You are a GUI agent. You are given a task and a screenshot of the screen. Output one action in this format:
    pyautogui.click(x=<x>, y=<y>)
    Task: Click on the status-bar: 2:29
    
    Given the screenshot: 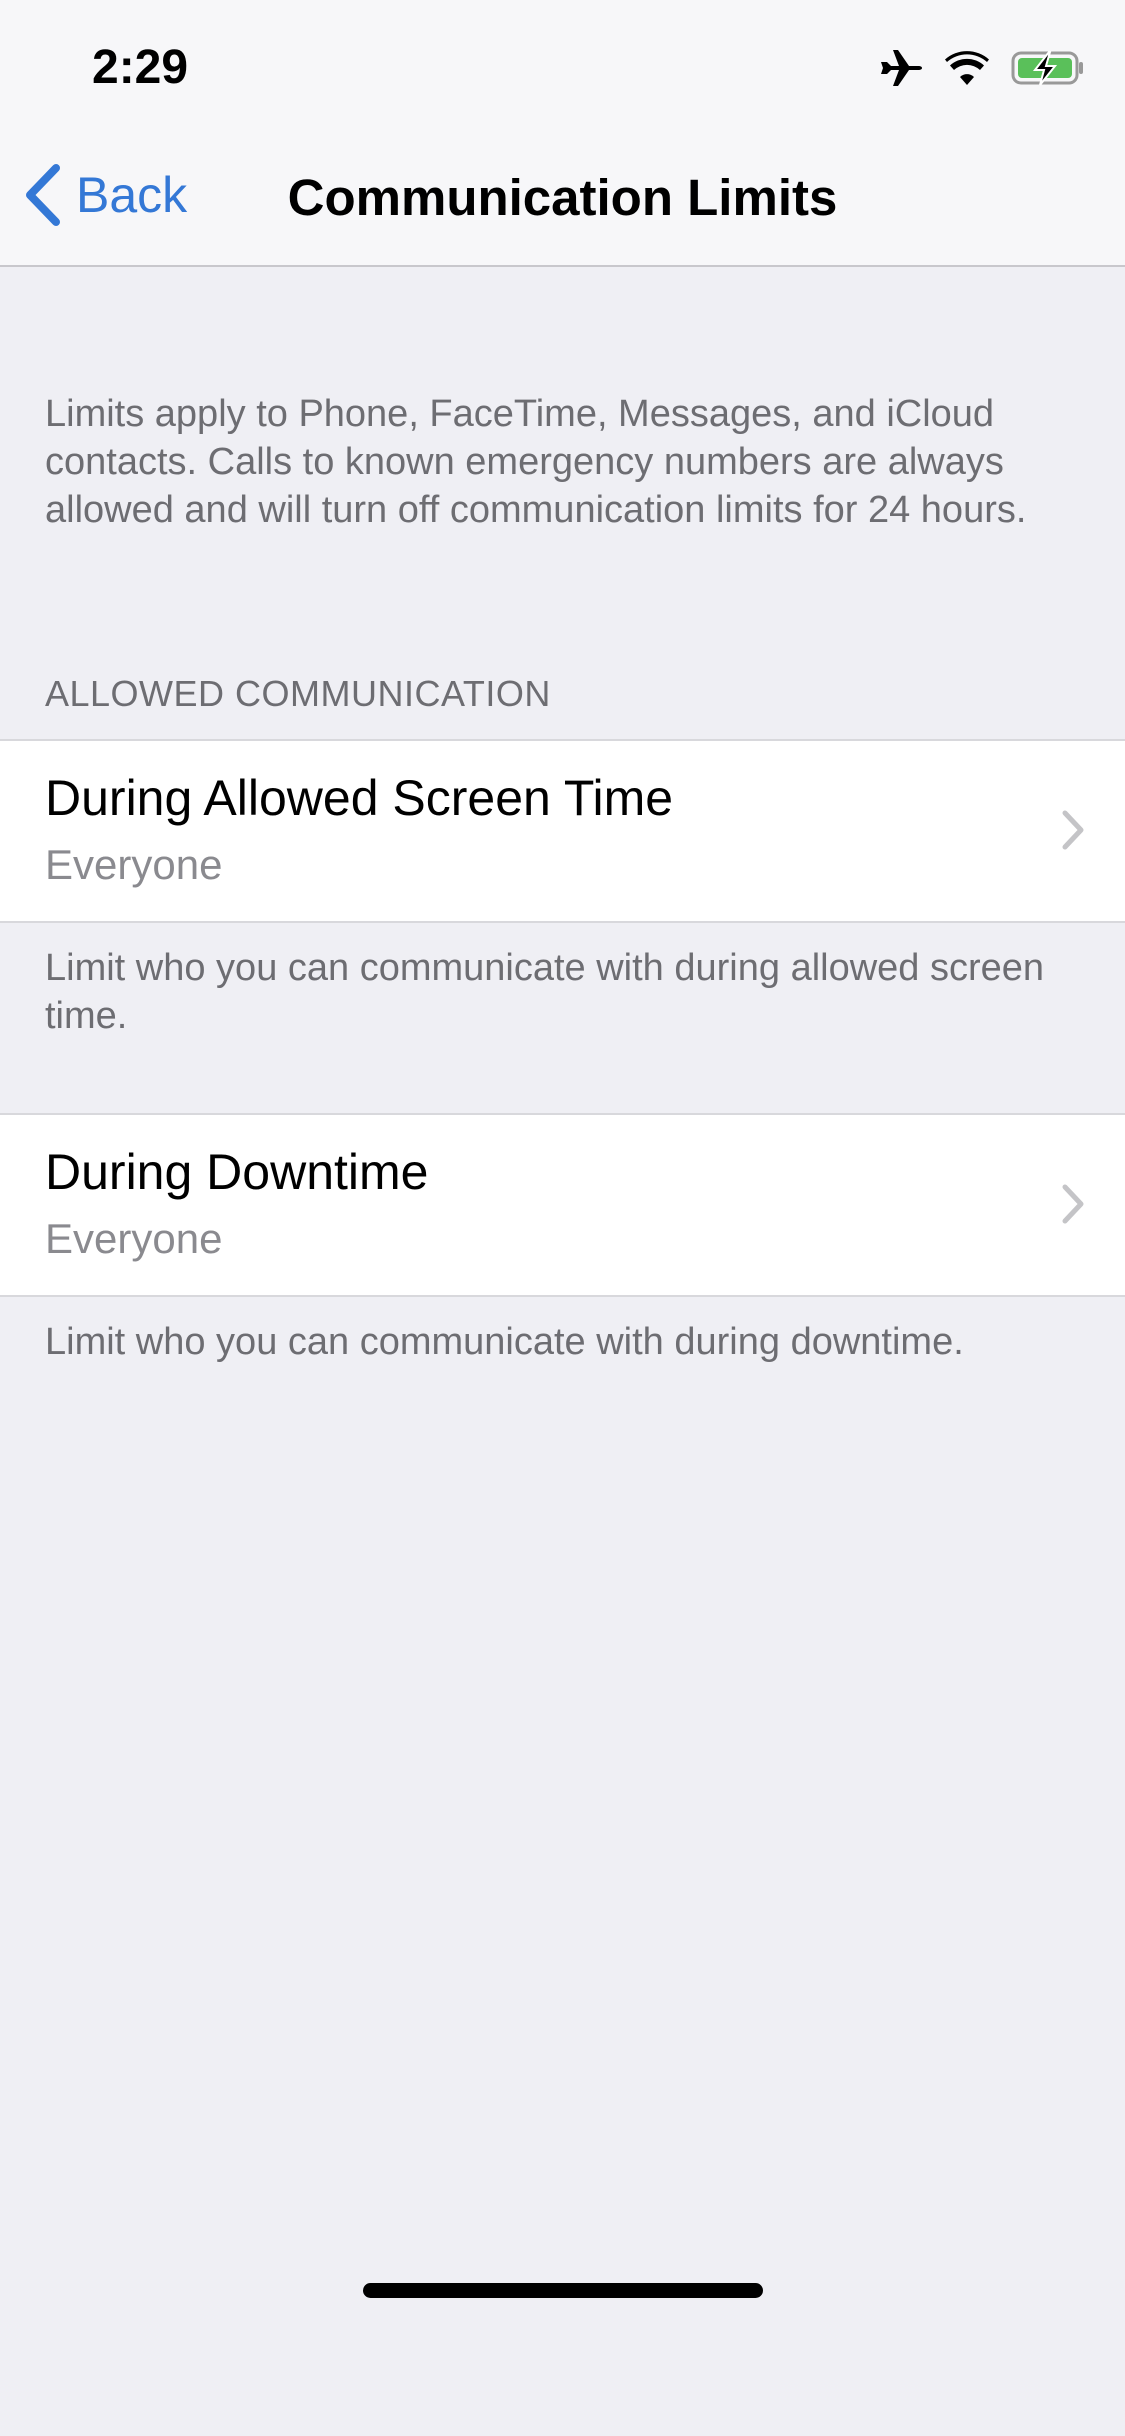 What is the action you would take?
    pyautogui.click(x=562, y=65)
    